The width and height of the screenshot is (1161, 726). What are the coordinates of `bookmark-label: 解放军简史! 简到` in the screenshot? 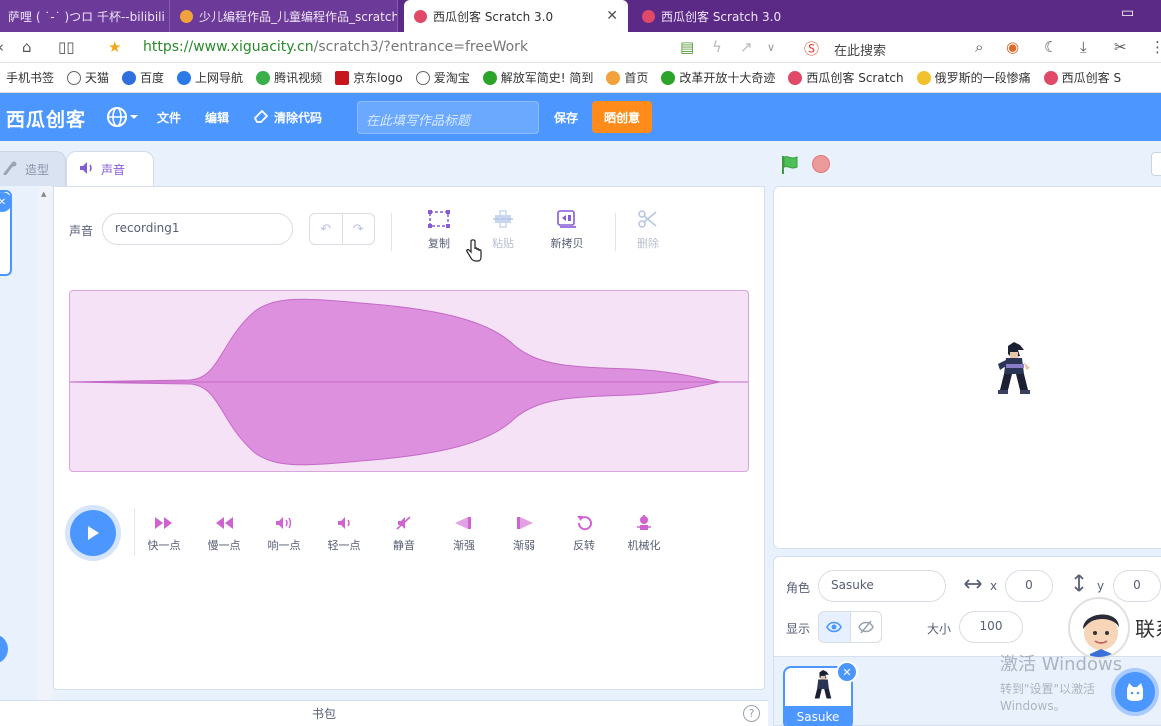 It's located at (547, 78).